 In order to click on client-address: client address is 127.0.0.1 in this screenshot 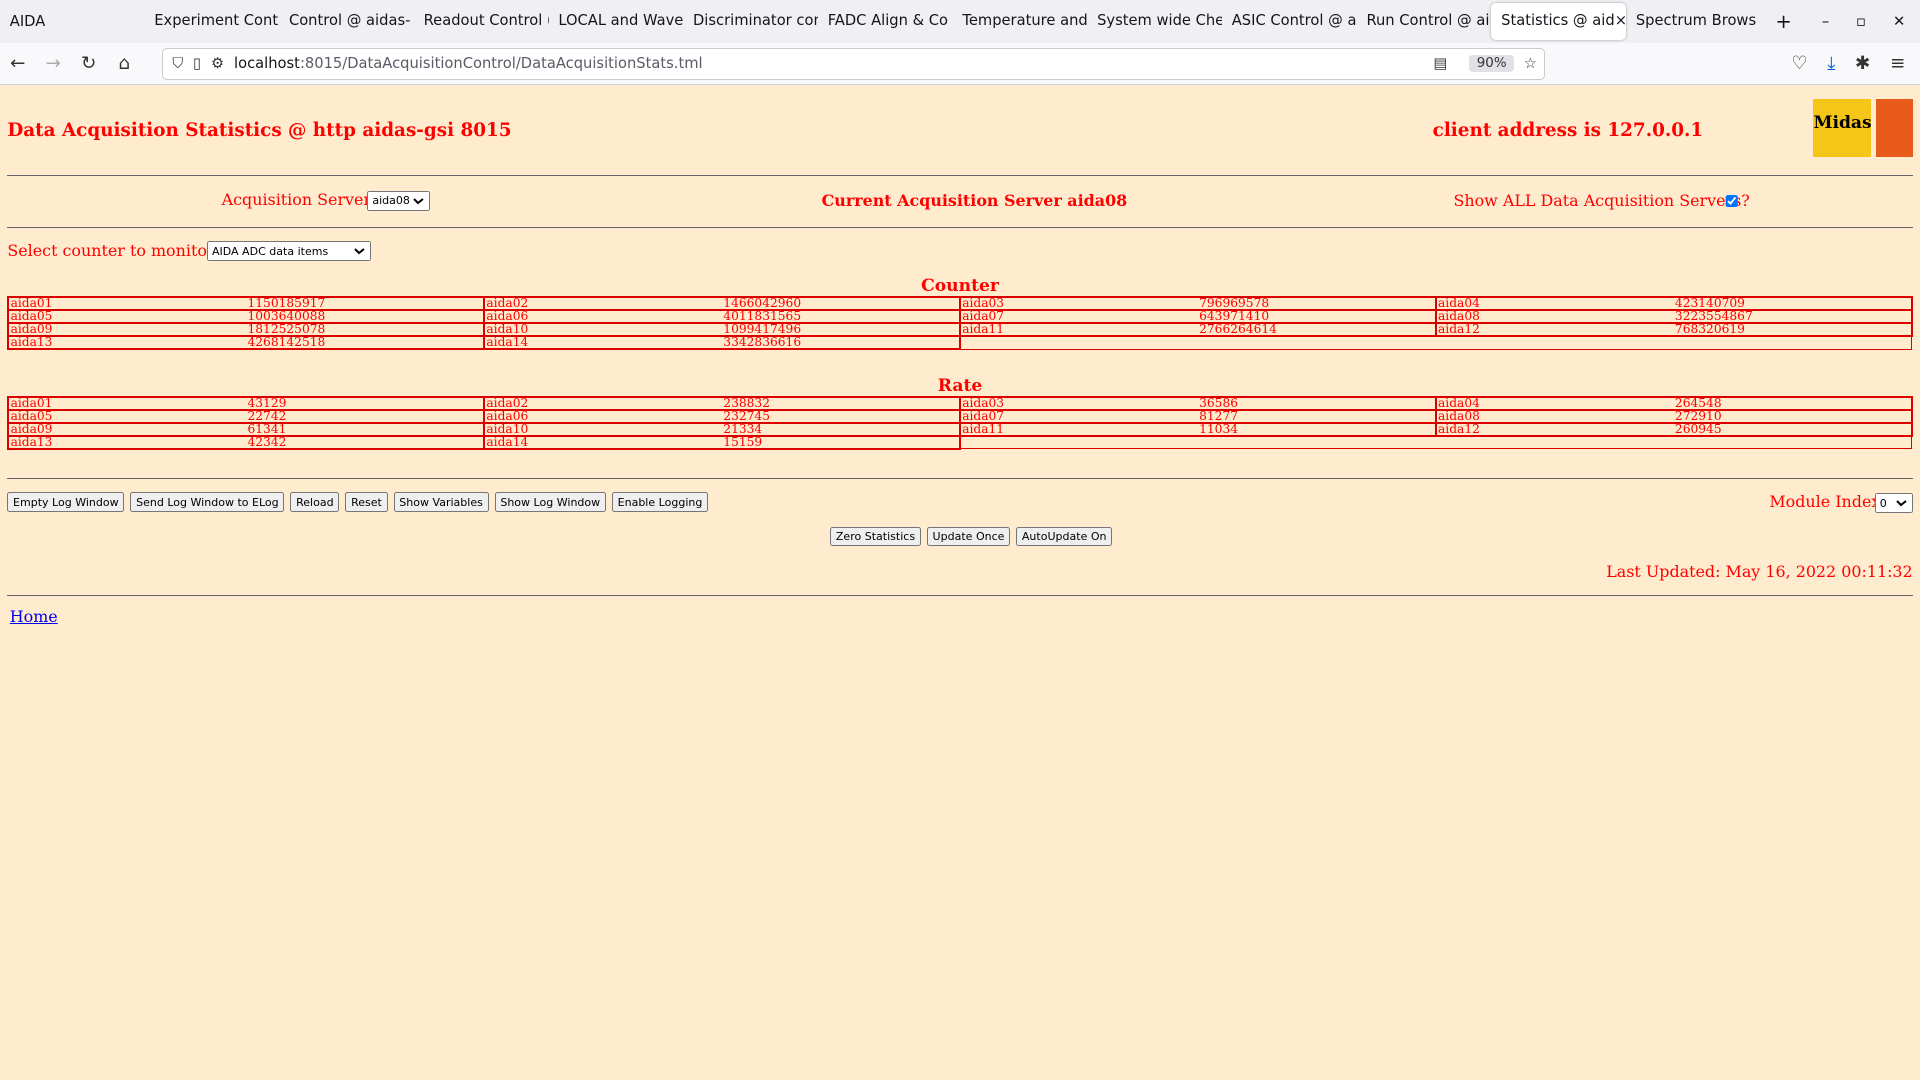, I will do `click(1568, 130)`.